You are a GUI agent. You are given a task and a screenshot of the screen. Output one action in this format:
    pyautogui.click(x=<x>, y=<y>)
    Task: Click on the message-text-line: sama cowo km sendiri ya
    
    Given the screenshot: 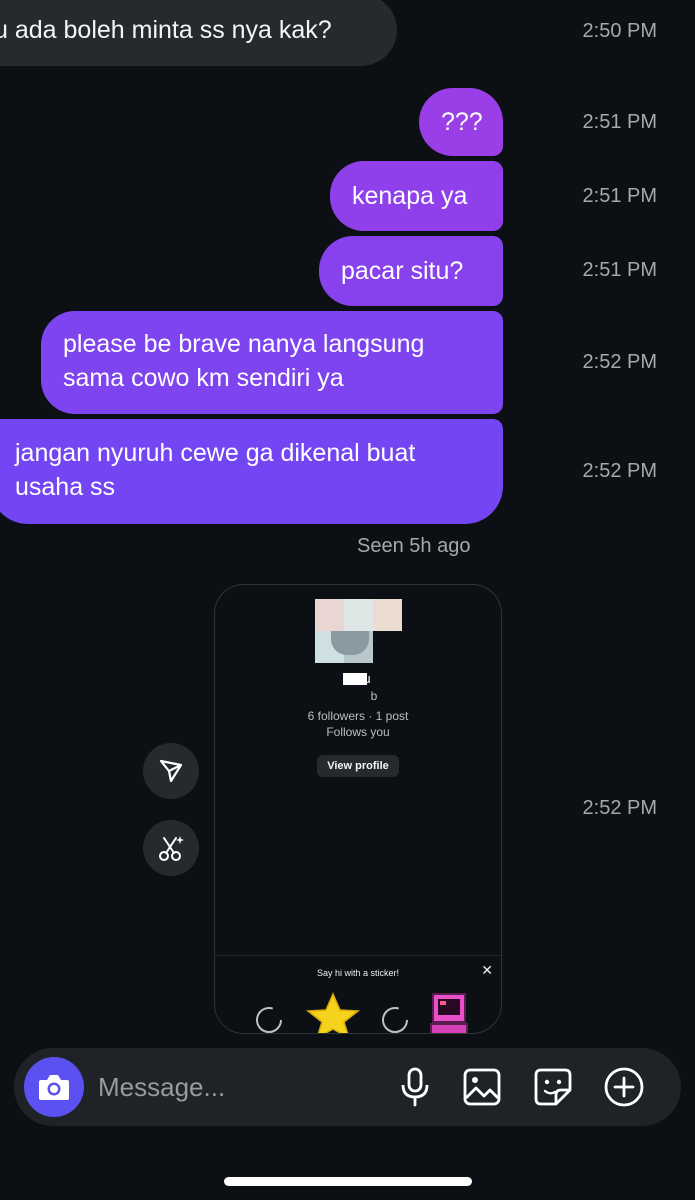 What is the action you would take?
    pyautogui.click(x=203, y=378)
    